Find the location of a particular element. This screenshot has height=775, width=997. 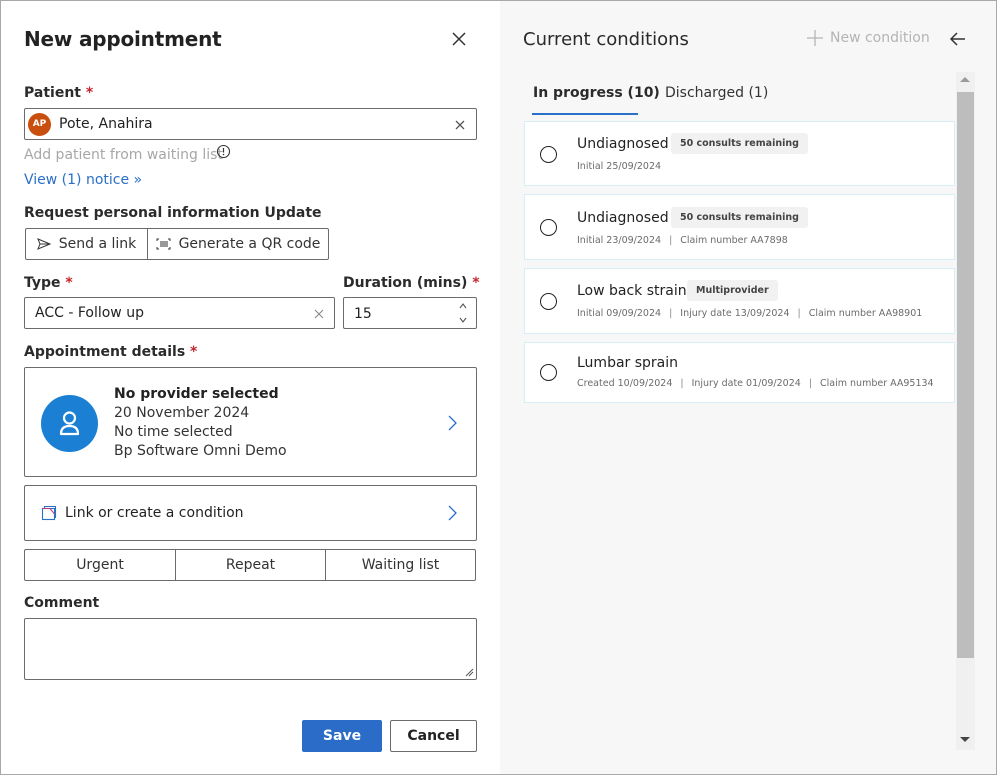

scroll-up-icon is located at coordinates (965, 79).